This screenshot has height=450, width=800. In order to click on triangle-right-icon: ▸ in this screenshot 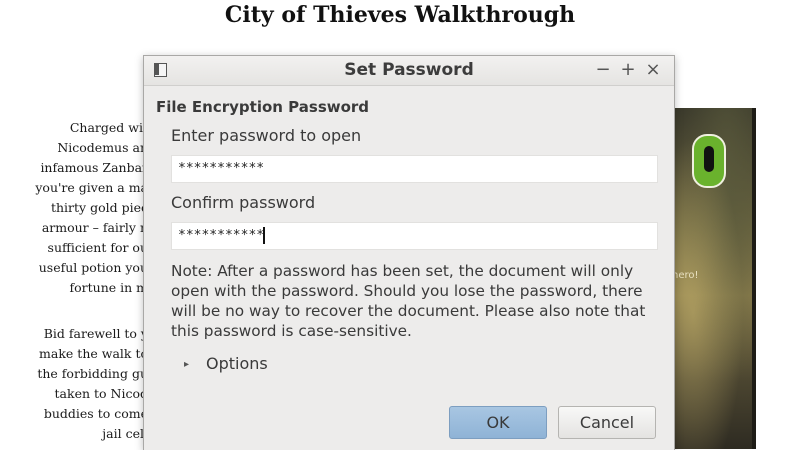, I will do `click(187, 364)`.